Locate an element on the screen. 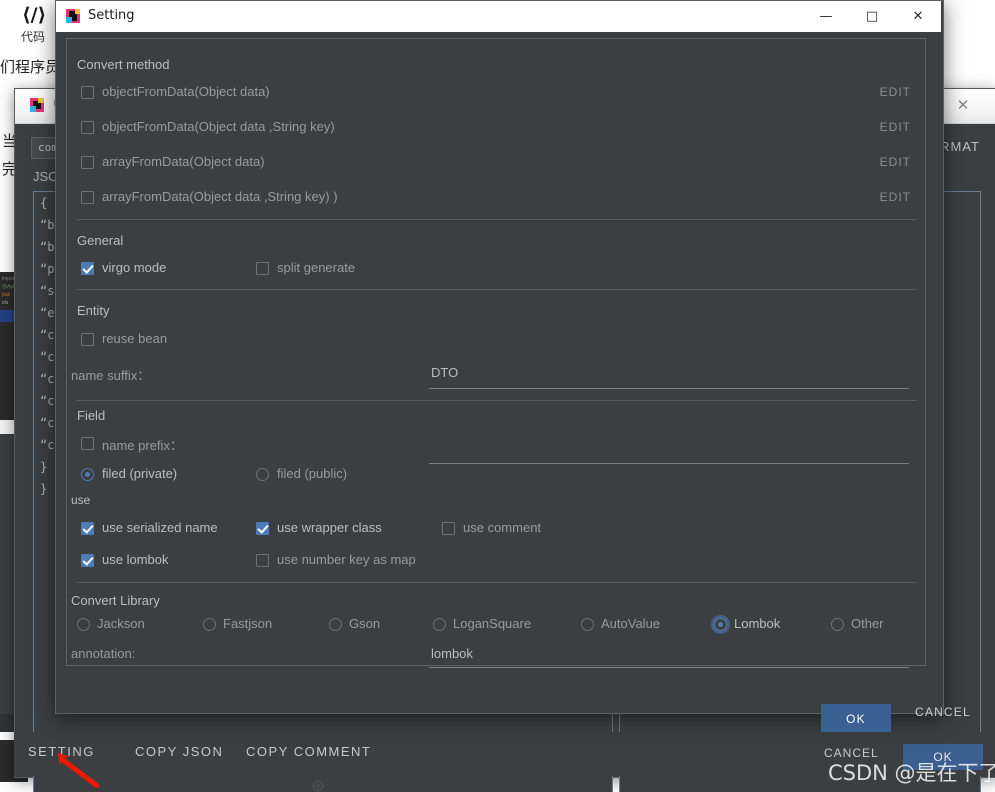  radio-library-other is located at coordinates (837, 624).